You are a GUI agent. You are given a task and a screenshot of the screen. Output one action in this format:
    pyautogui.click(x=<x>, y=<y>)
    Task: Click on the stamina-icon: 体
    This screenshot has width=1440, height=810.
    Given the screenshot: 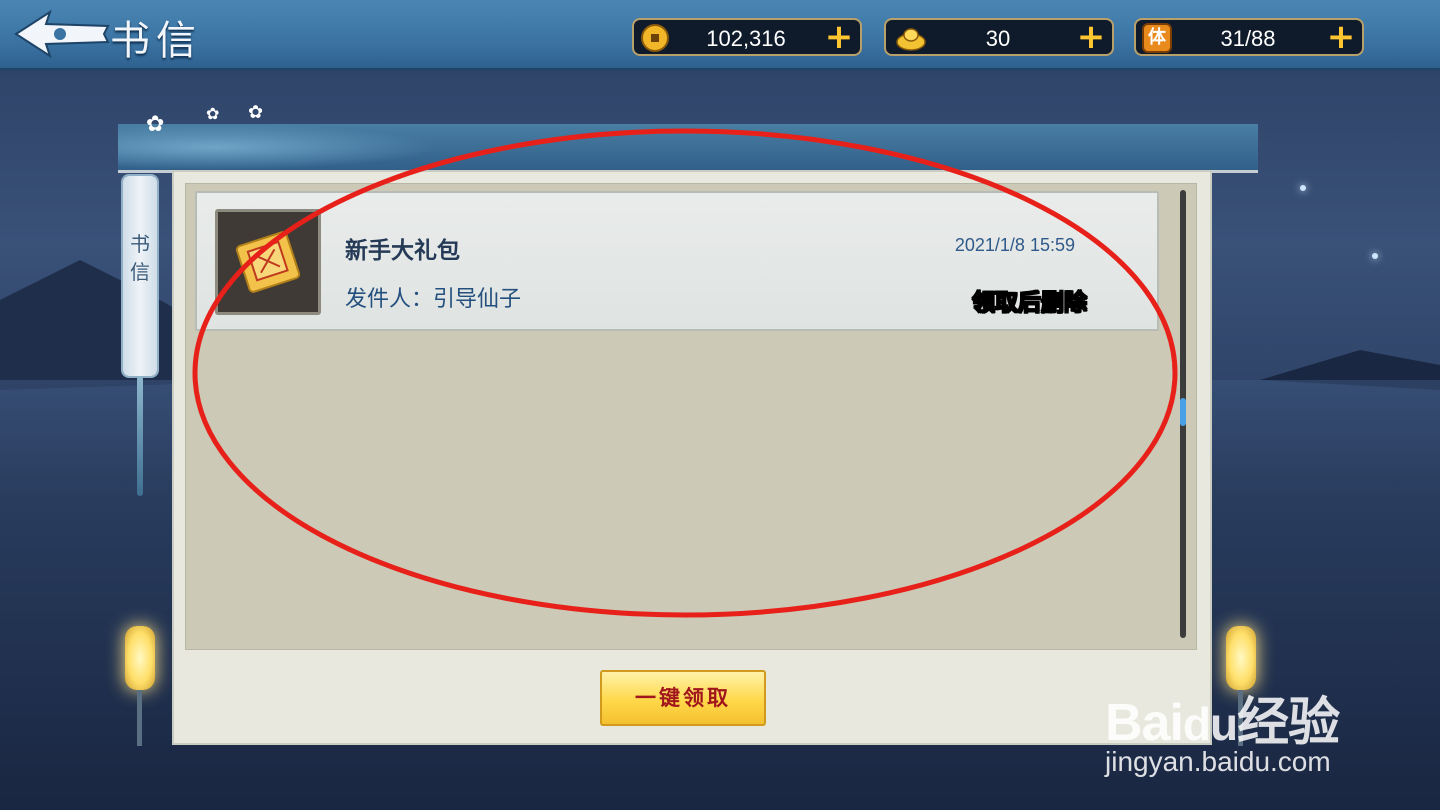 What is the action you would take?
    pyautogui.click(x=1157, y=38)
    